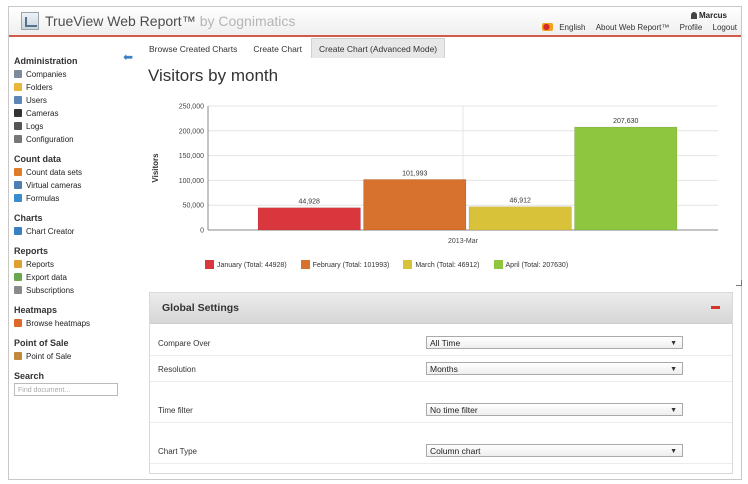  Describe the element at coordinates (74, 87) in the screenshot. I see `sidebar-item-folders: Folders` at that location.